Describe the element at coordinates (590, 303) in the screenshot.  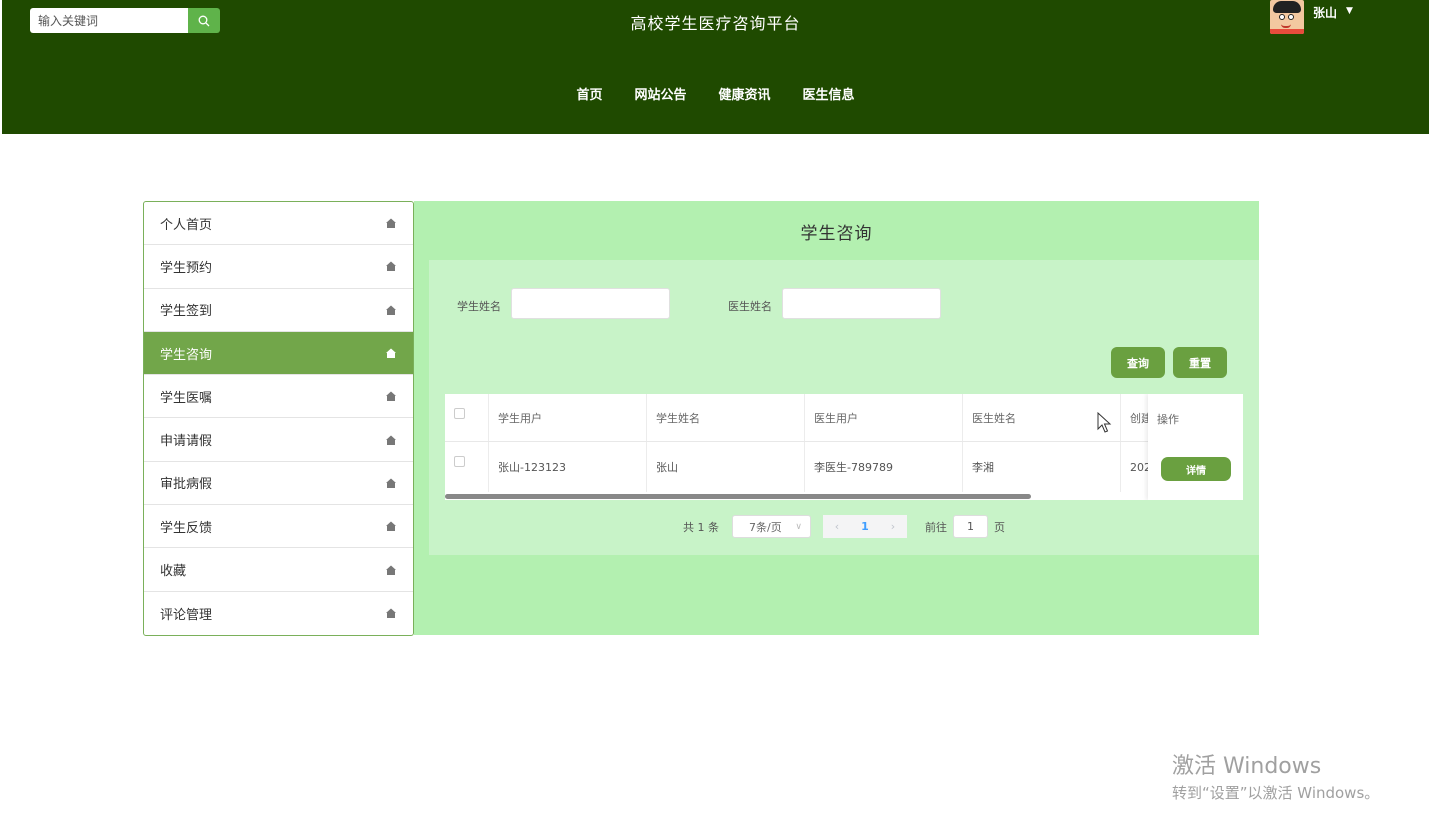
I see `student-name-input` at that location.